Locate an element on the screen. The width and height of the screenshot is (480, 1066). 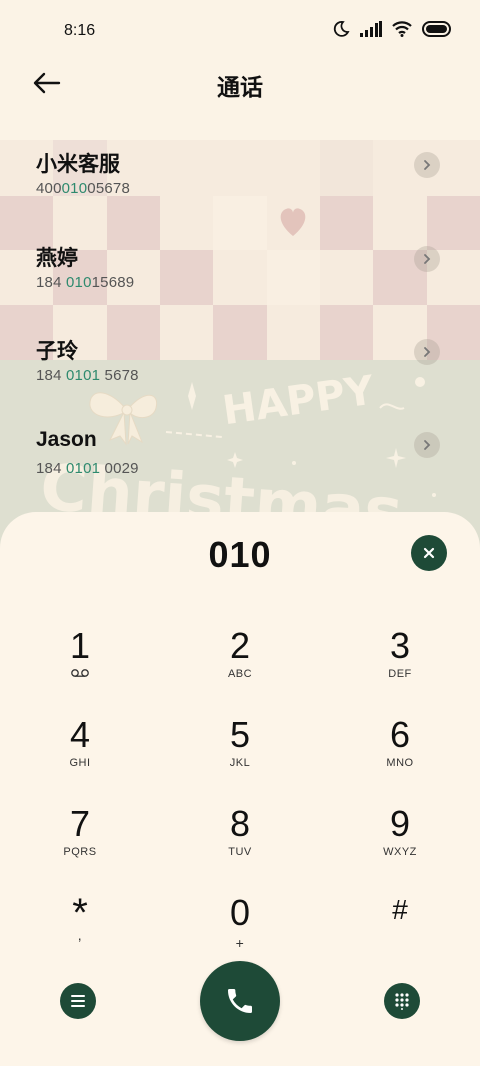
key-7: 7 PQRS is located at coordinates (80, 844).